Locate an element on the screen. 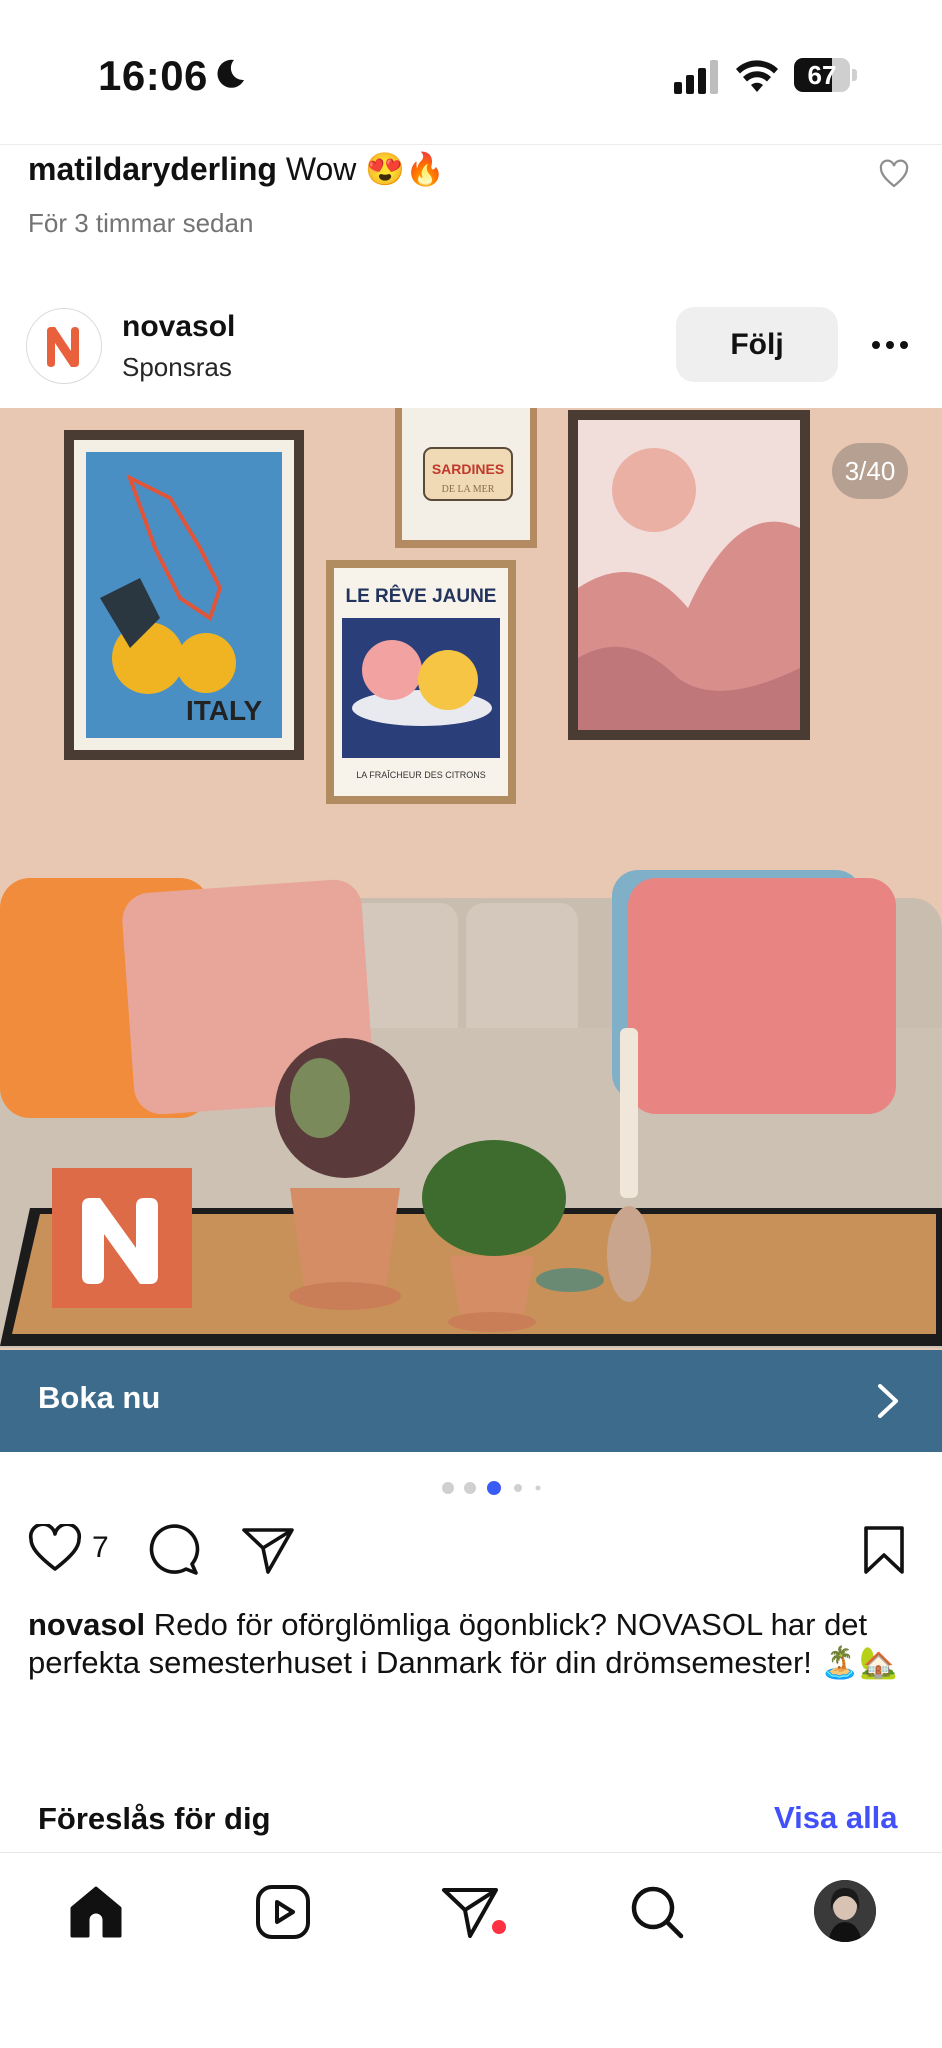  carousel-dot-active is located at coordinates (494, 1488).